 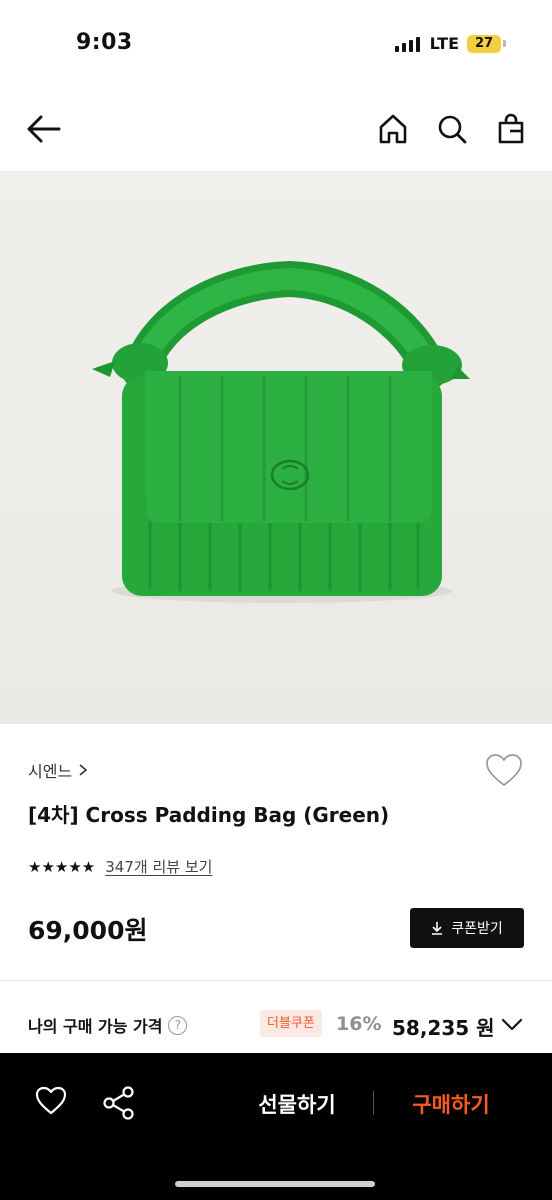 What do you see at coordinates (44, 129) in the screenshot?
I see `back-arrow-icon` at bounding box center [44, 129].